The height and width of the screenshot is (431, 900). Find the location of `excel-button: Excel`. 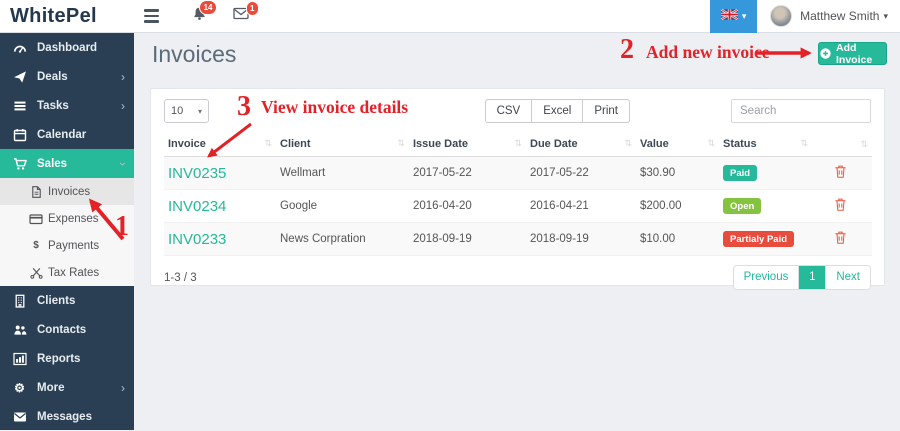

excel-button: Excel is located at coordinates (557, 111).